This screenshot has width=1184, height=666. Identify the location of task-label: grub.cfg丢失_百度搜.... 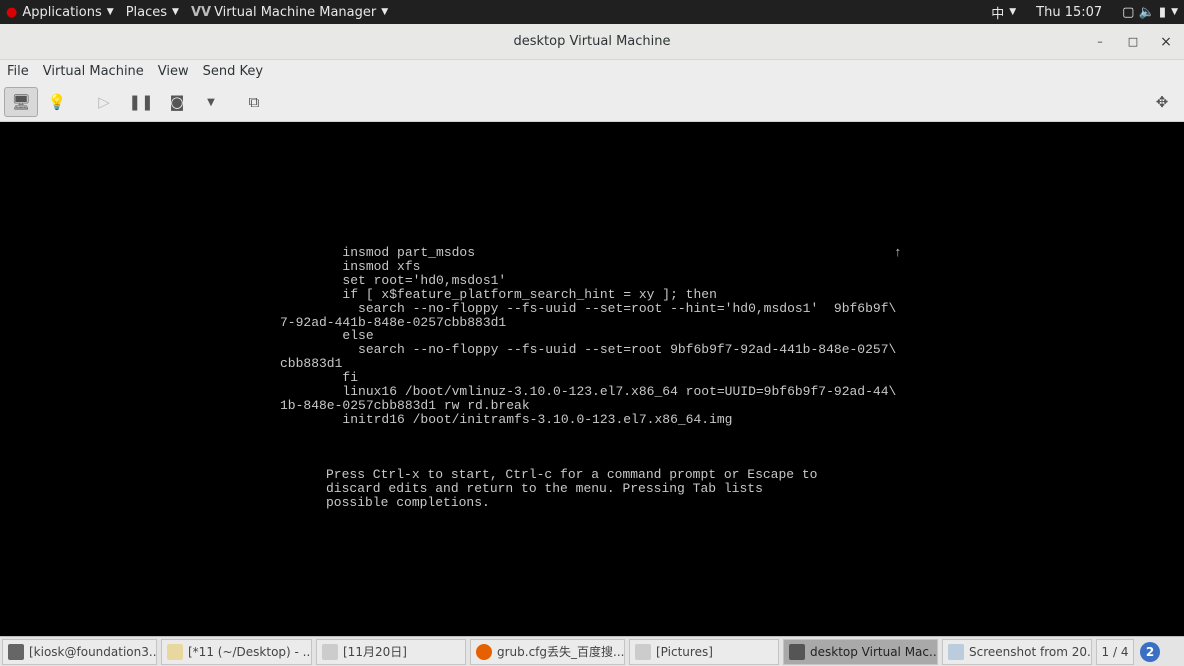
(561, 652).